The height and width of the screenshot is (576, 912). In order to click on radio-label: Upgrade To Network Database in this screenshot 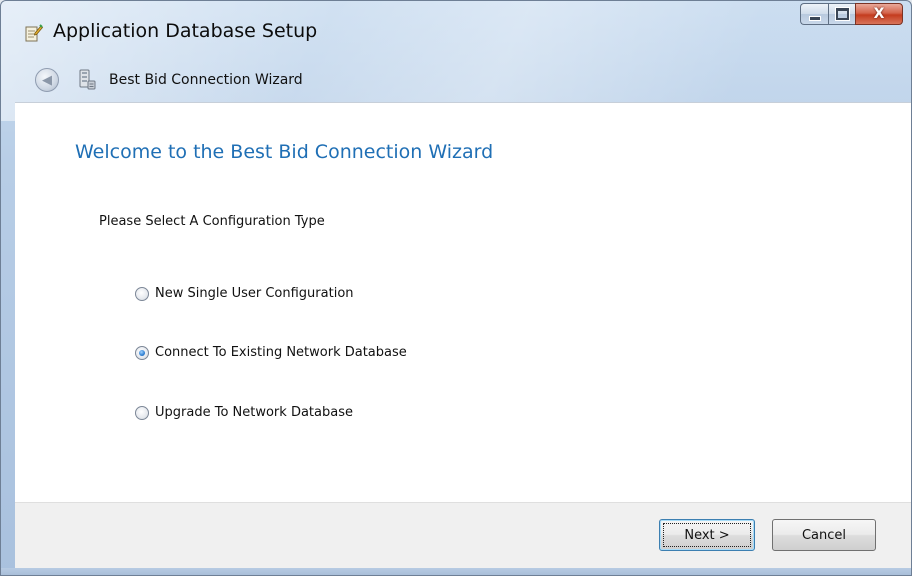, I will do `click(254, 412)`.